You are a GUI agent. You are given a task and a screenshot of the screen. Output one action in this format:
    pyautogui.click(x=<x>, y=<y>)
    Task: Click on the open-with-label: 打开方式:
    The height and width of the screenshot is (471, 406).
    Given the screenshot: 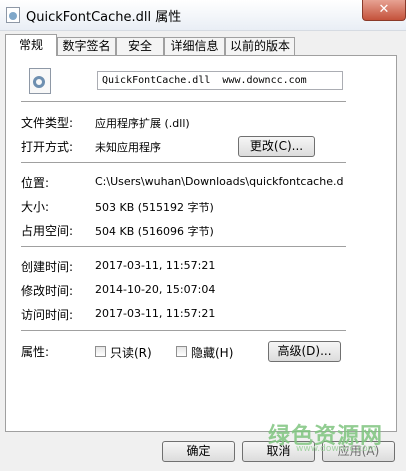 What is the action you would take?
    pyautogui.click(x=47, y=147)
    